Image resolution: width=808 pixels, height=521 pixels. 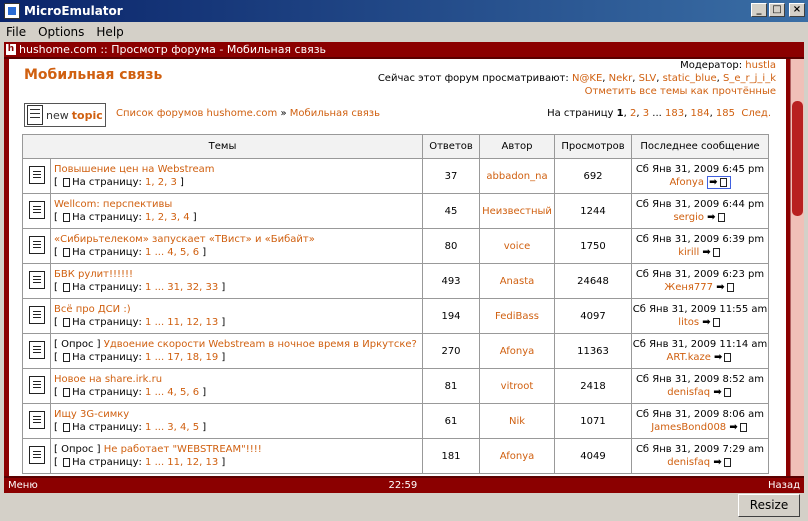 I want to click on topic-link: Не работает "WEBSTREAM"!!!!, so click(x=183, y=449).